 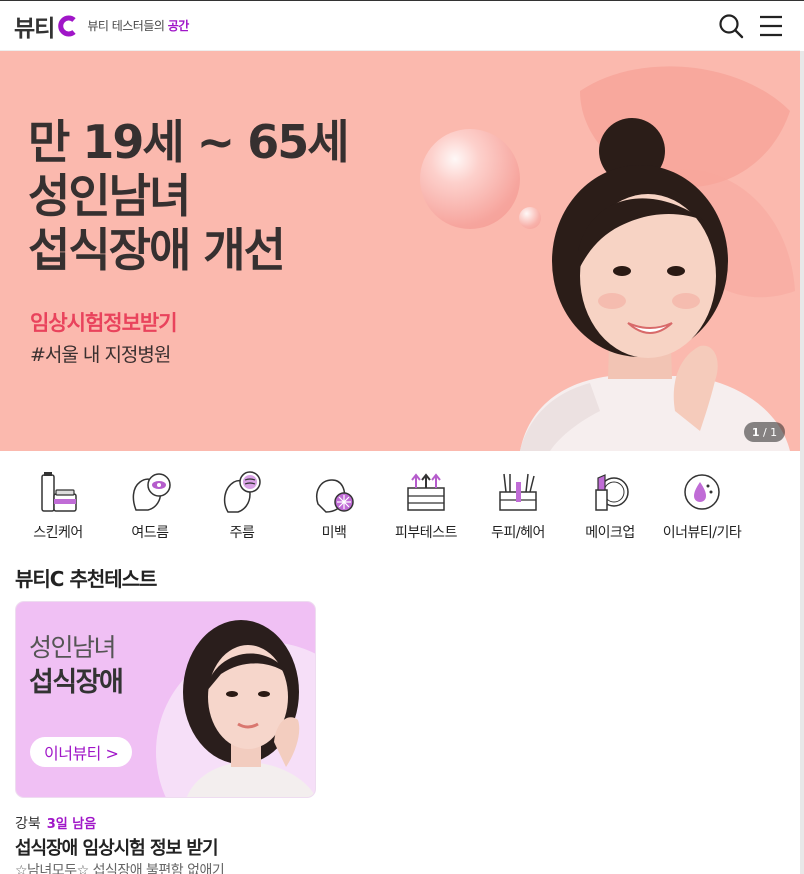 What do you see at coordinates (67, 25) in the screenshot?
I see `logo-c-icon` at bounding box center [67, 25].